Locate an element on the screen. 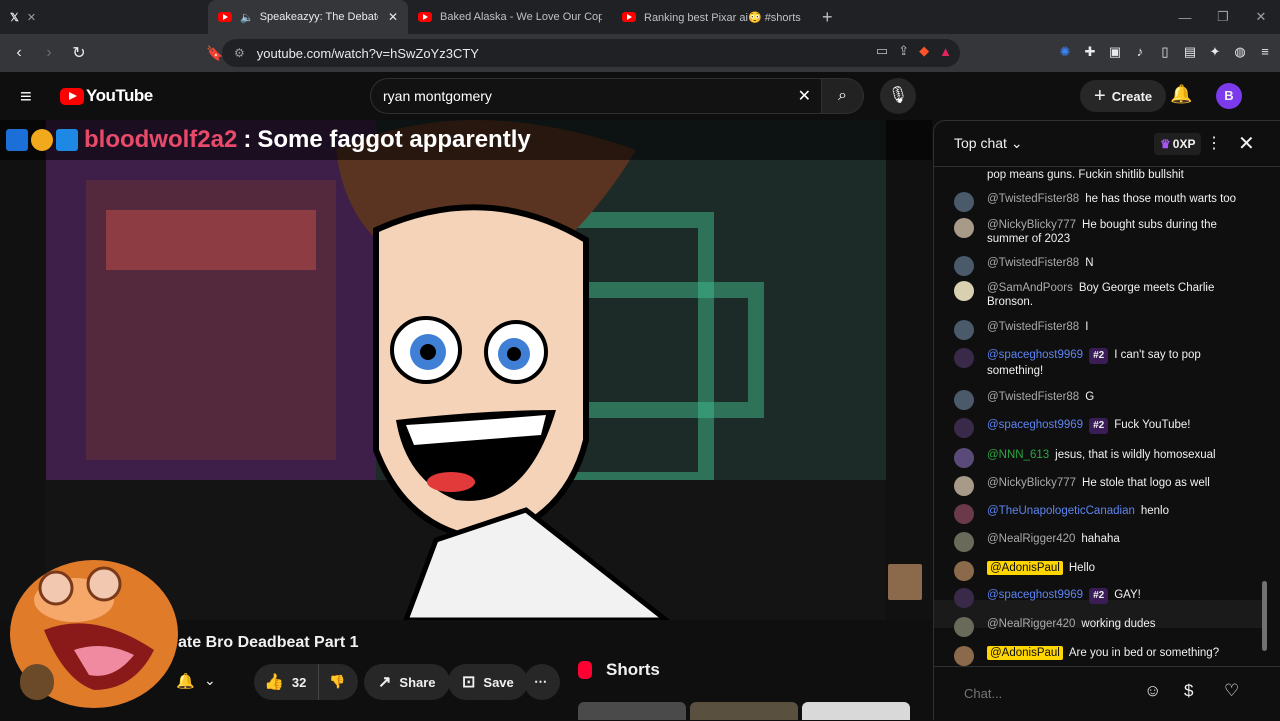  chat-message: @TwistedFister88 N is located at coordinates (1104, 266).